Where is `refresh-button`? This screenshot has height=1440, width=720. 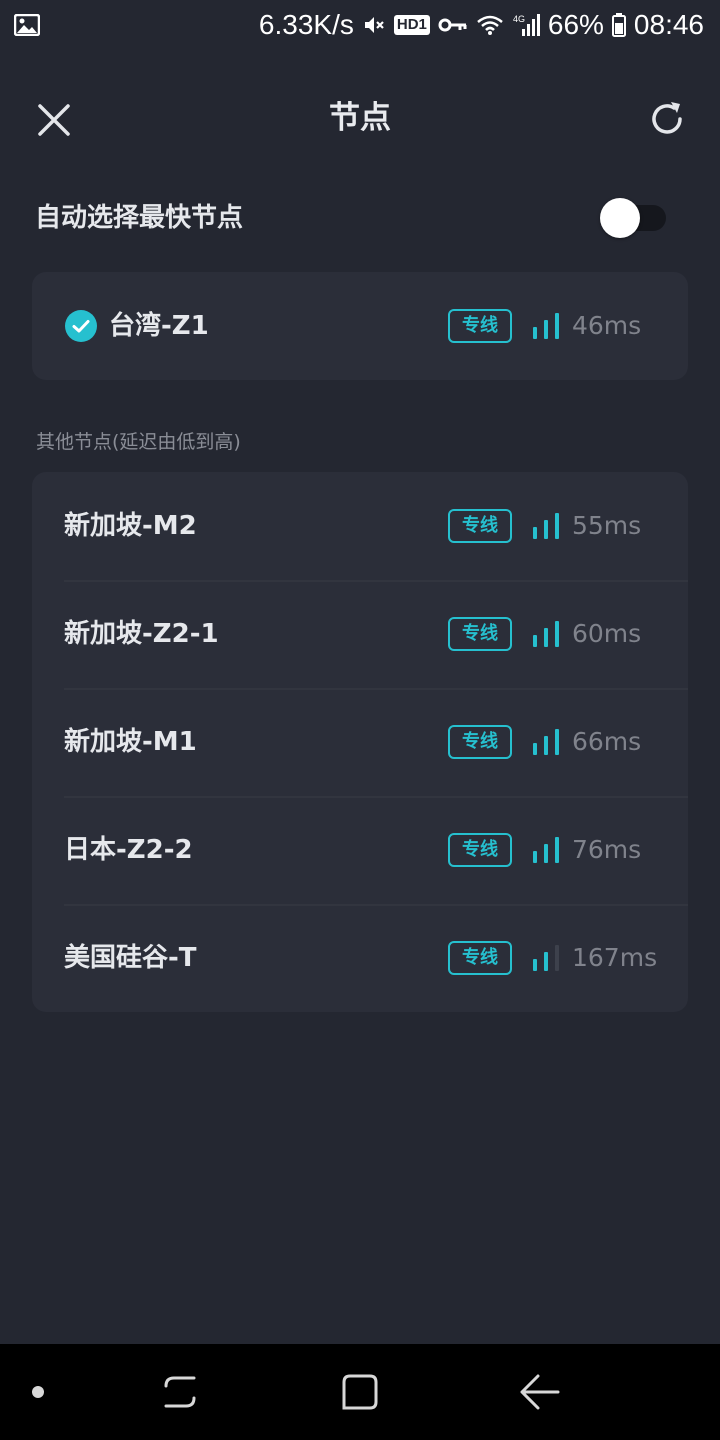
refresh-button is located at coordinates (667, 119).